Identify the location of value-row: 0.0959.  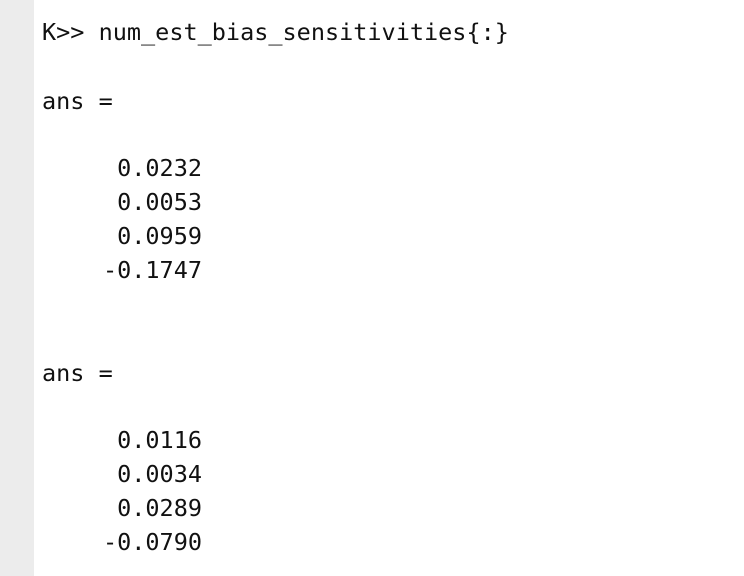
(159, 236).